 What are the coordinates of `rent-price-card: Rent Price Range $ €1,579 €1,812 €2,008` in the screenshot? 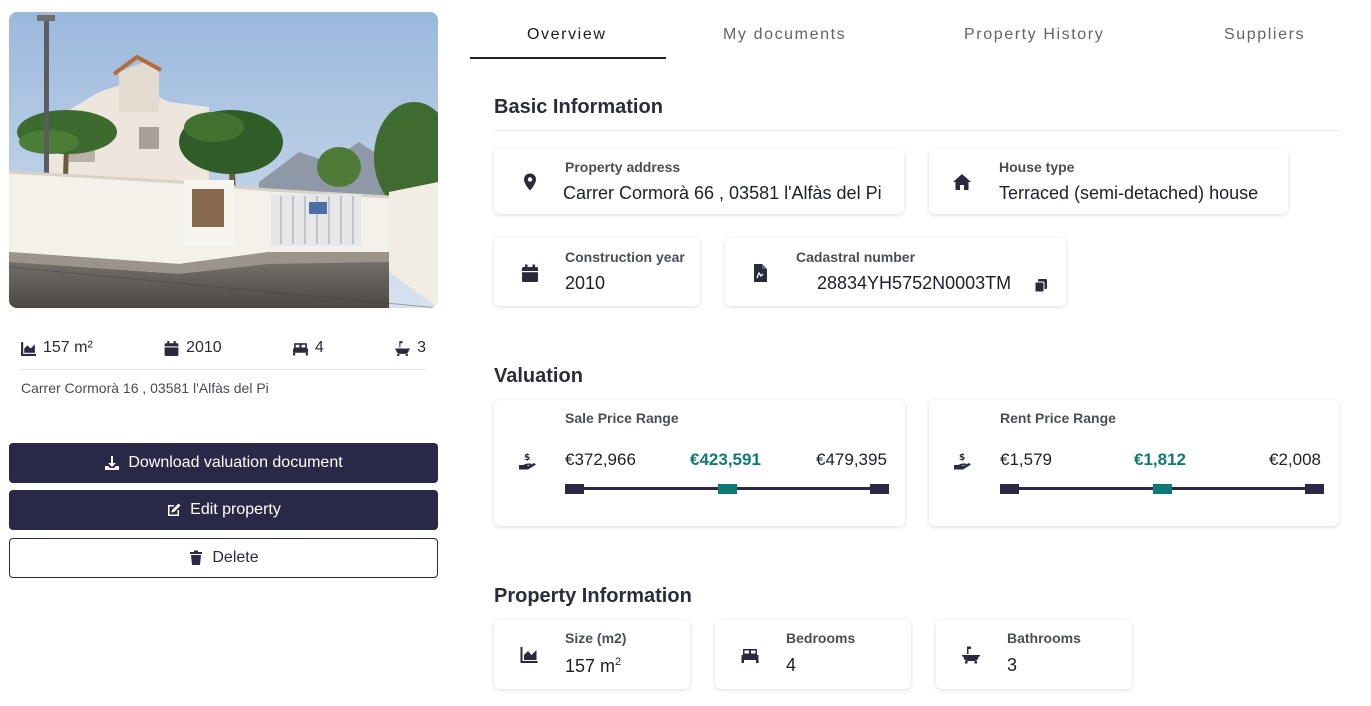 It's located at (1134, 463).